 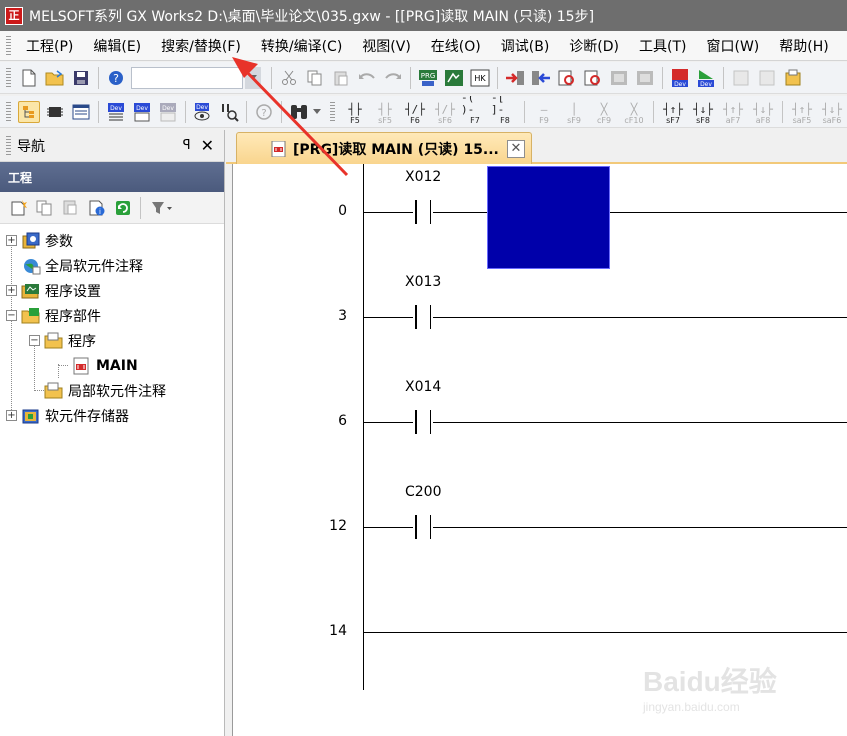 What do you see at coordinates (116, 78) in the screenshot?
I see `help-icon: ?` at bounding box center [116, 78].